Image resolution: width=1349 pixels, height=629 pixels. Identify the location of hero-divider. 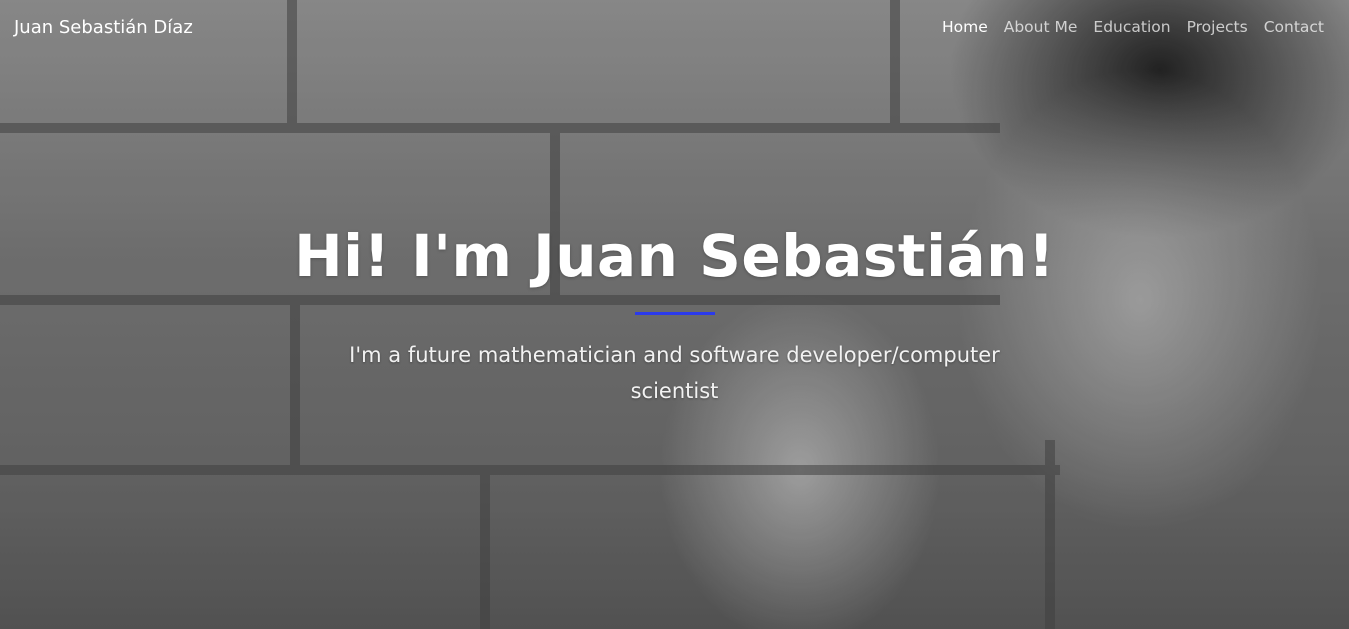
(674, 313).